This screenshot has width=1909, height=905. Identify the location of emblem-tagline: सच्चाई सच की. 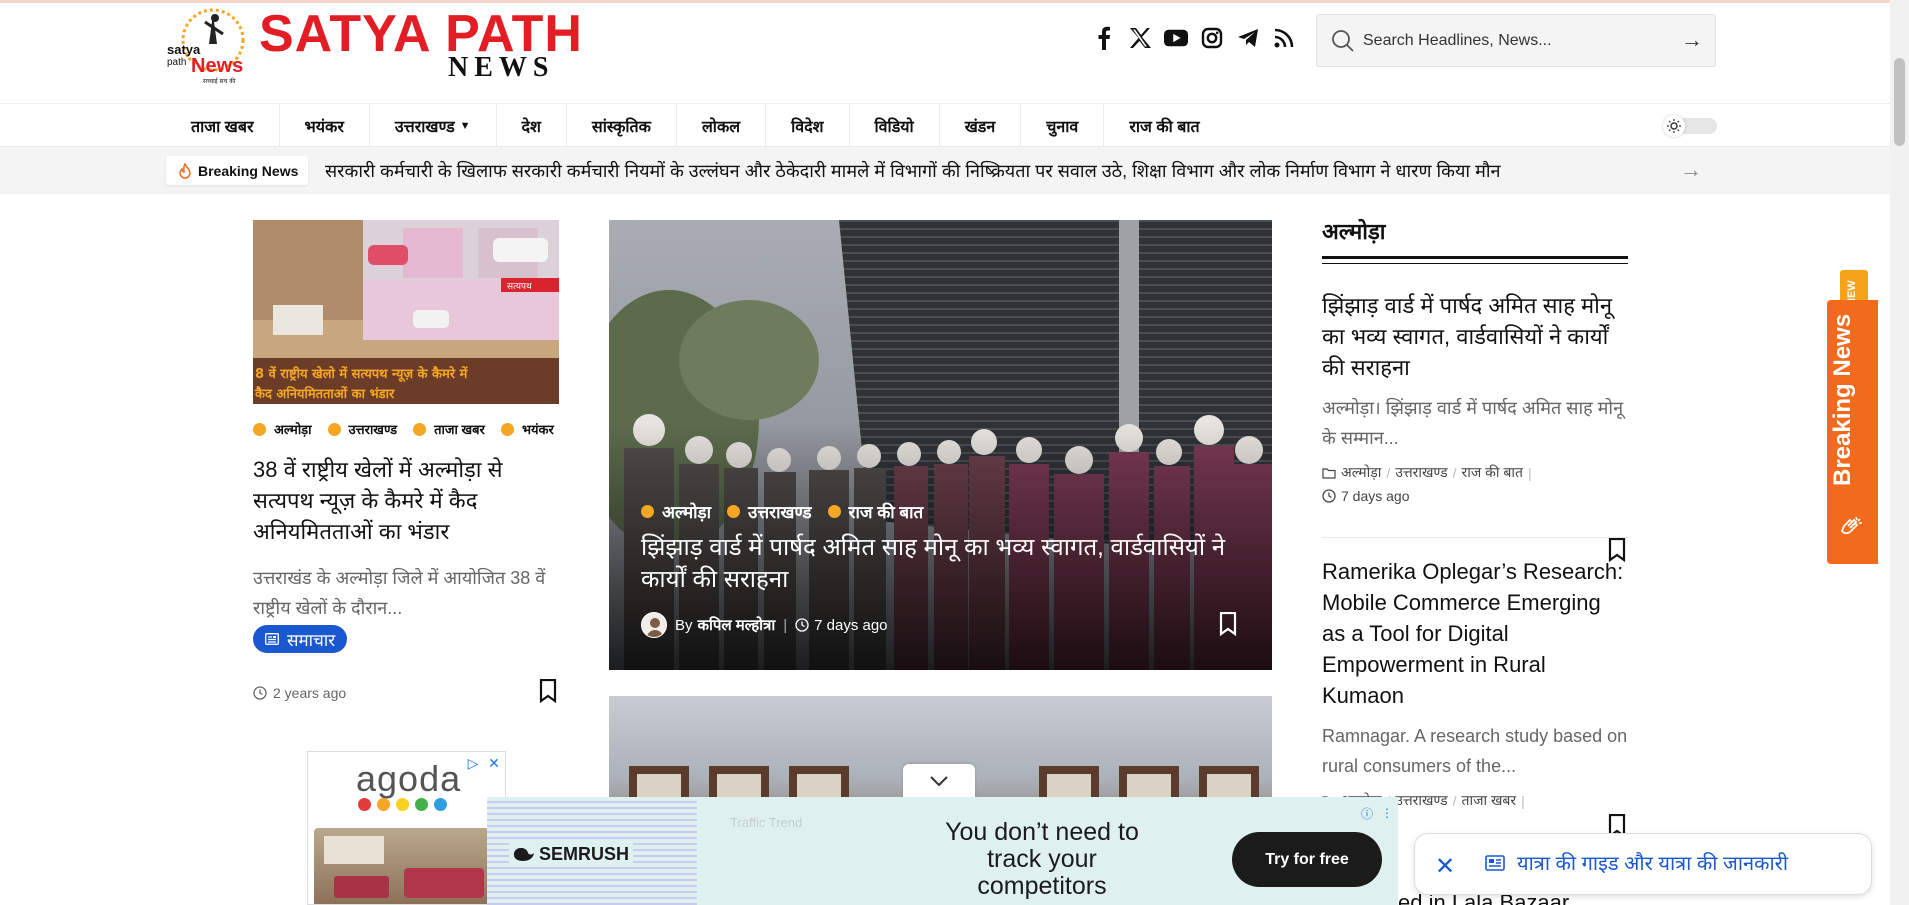
(219, 81).